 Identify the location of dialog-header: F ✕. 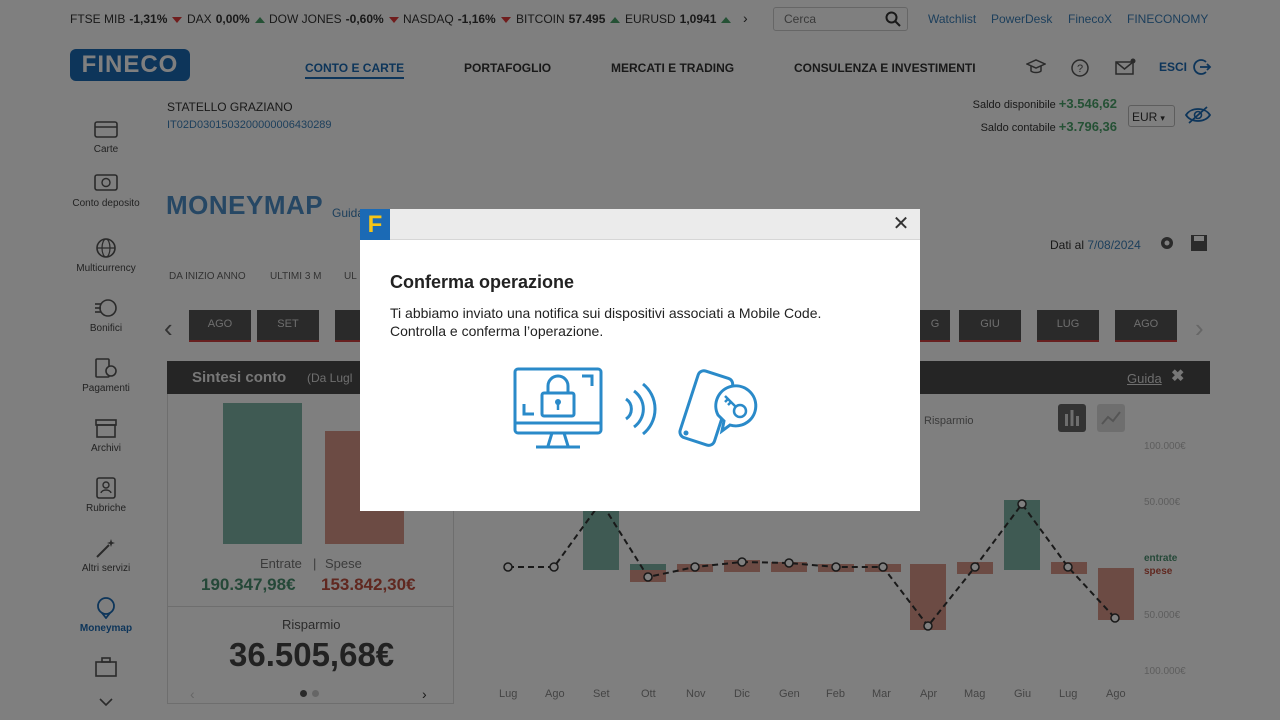
(640, 224).